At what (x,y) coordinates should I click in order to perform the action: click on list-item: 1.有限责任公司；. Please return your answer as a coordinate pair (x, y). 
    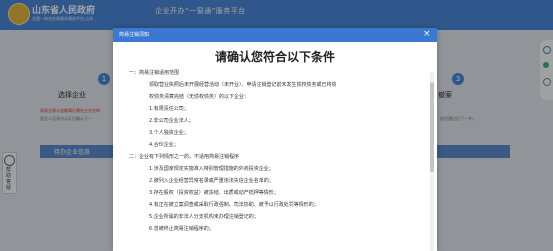
    Looking at the image, I should click on (169, 109).